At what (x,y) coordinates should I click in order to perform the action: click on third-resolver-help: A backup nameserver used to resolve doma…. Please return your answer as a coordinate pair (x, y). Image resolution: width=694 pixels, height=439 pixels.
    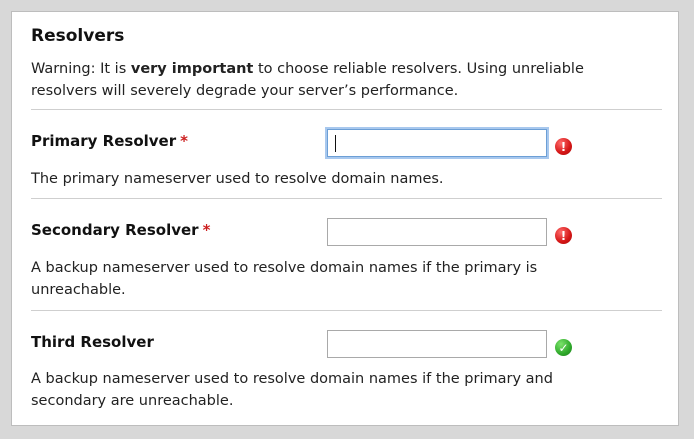
    Looking at the image, I should click on (292, 390).